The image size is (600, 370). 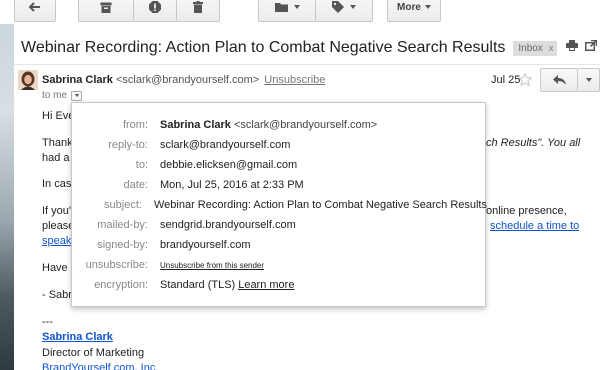 I want to click on recipients-line: to me, so click(x=62, y=95).